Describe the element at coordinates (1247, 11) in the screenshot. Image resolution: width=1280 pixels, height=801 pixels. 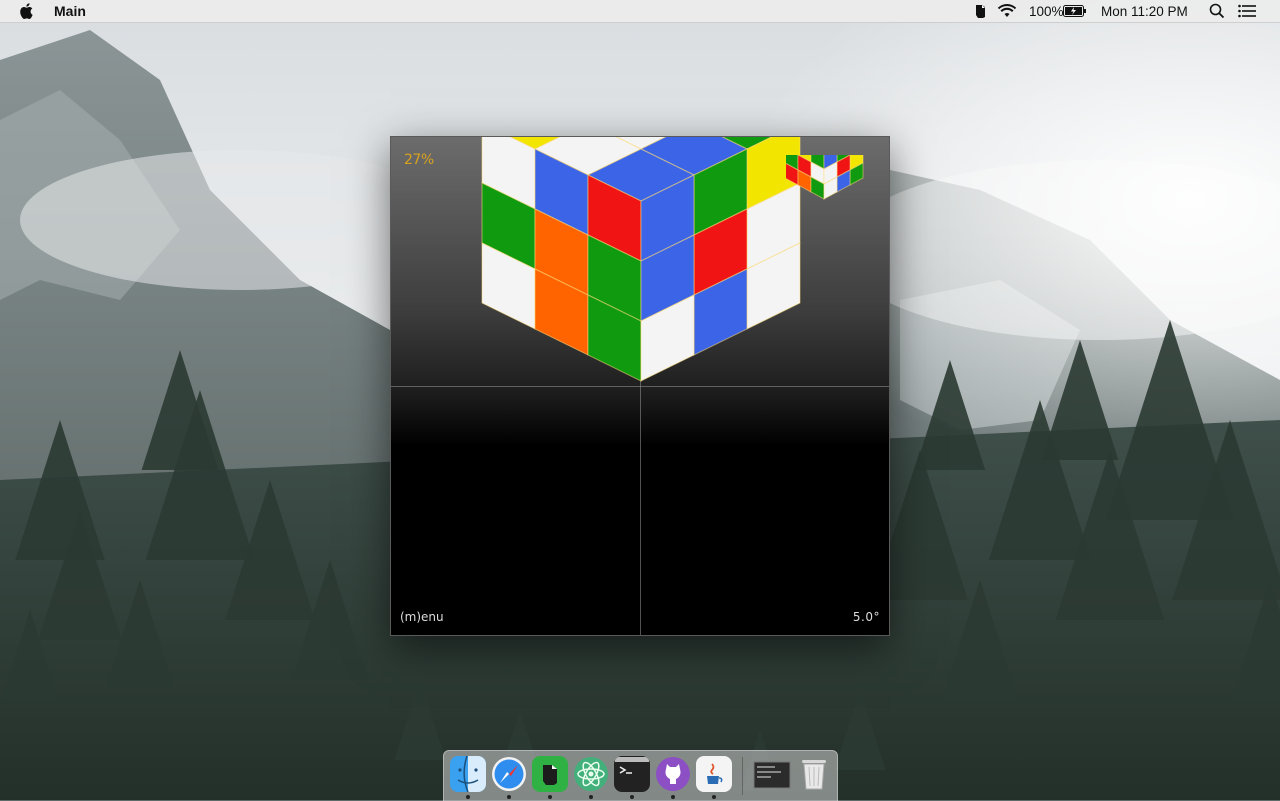
I see `notification-center-icon` at that location.